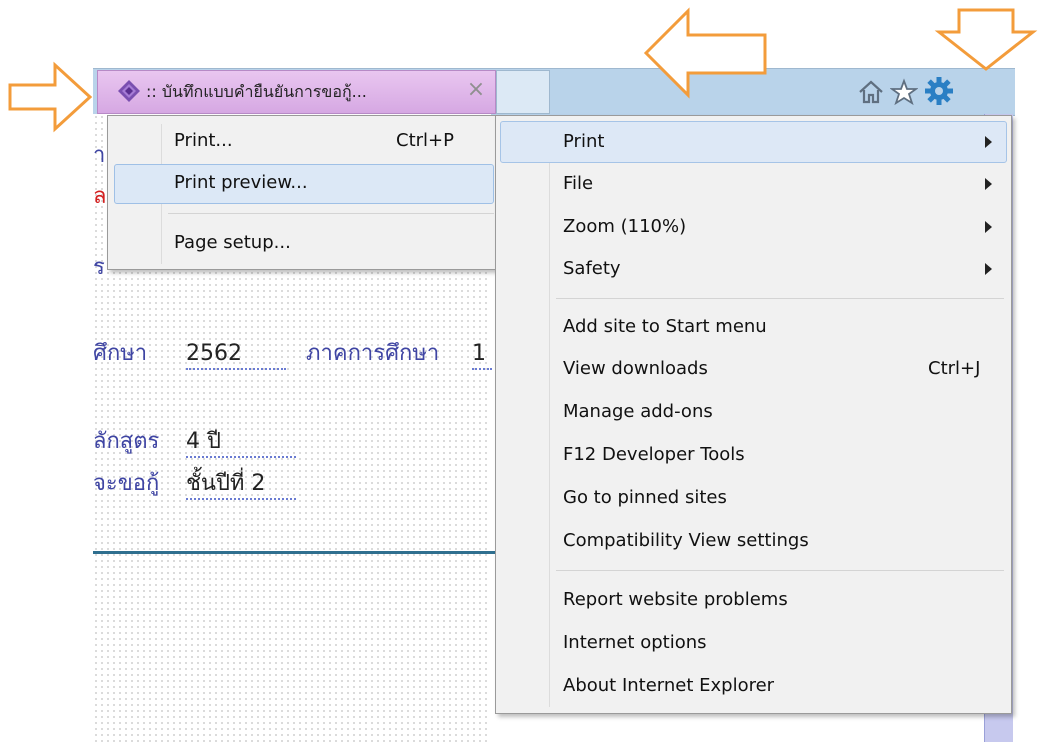  Describe the element at coordinates (425, 140) in the screenshot. I see `menu-shortcut: Ctrl+P` at that location.